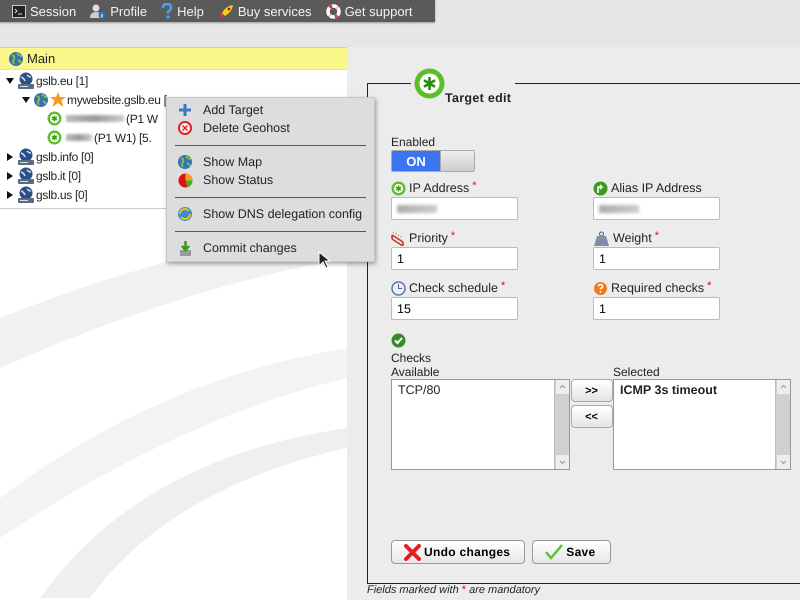 The image size is (800, 600). What do you see at coordinates (398, 238) in the screenshot?
I see `ruler-icon` at bounding box center [398, 238].